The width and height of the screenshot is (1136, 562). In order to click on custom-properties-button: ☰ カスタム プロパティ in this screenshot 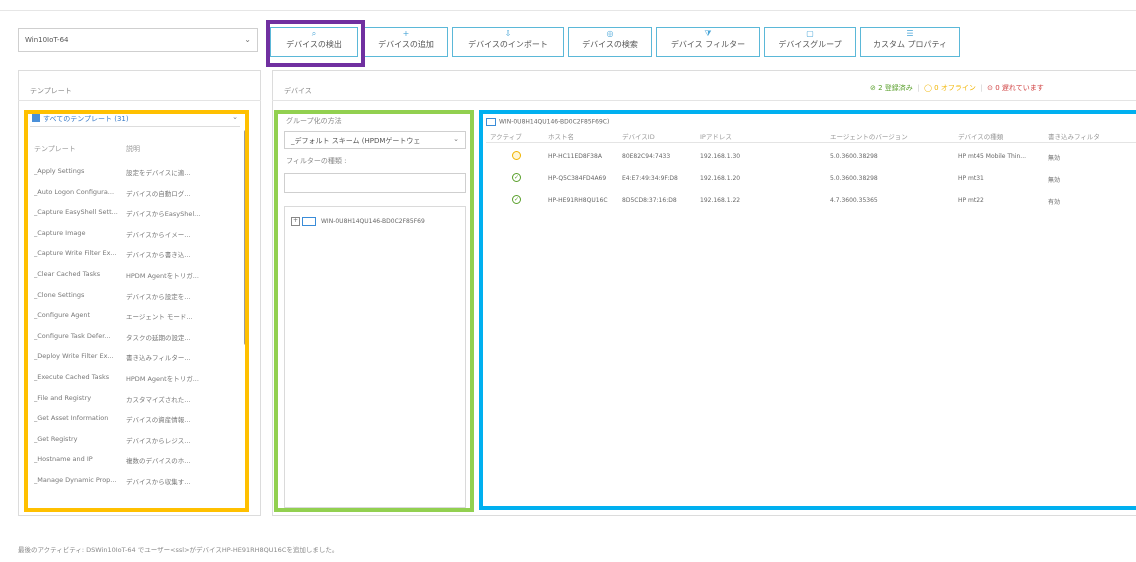, I will do `click(910, 42)`.